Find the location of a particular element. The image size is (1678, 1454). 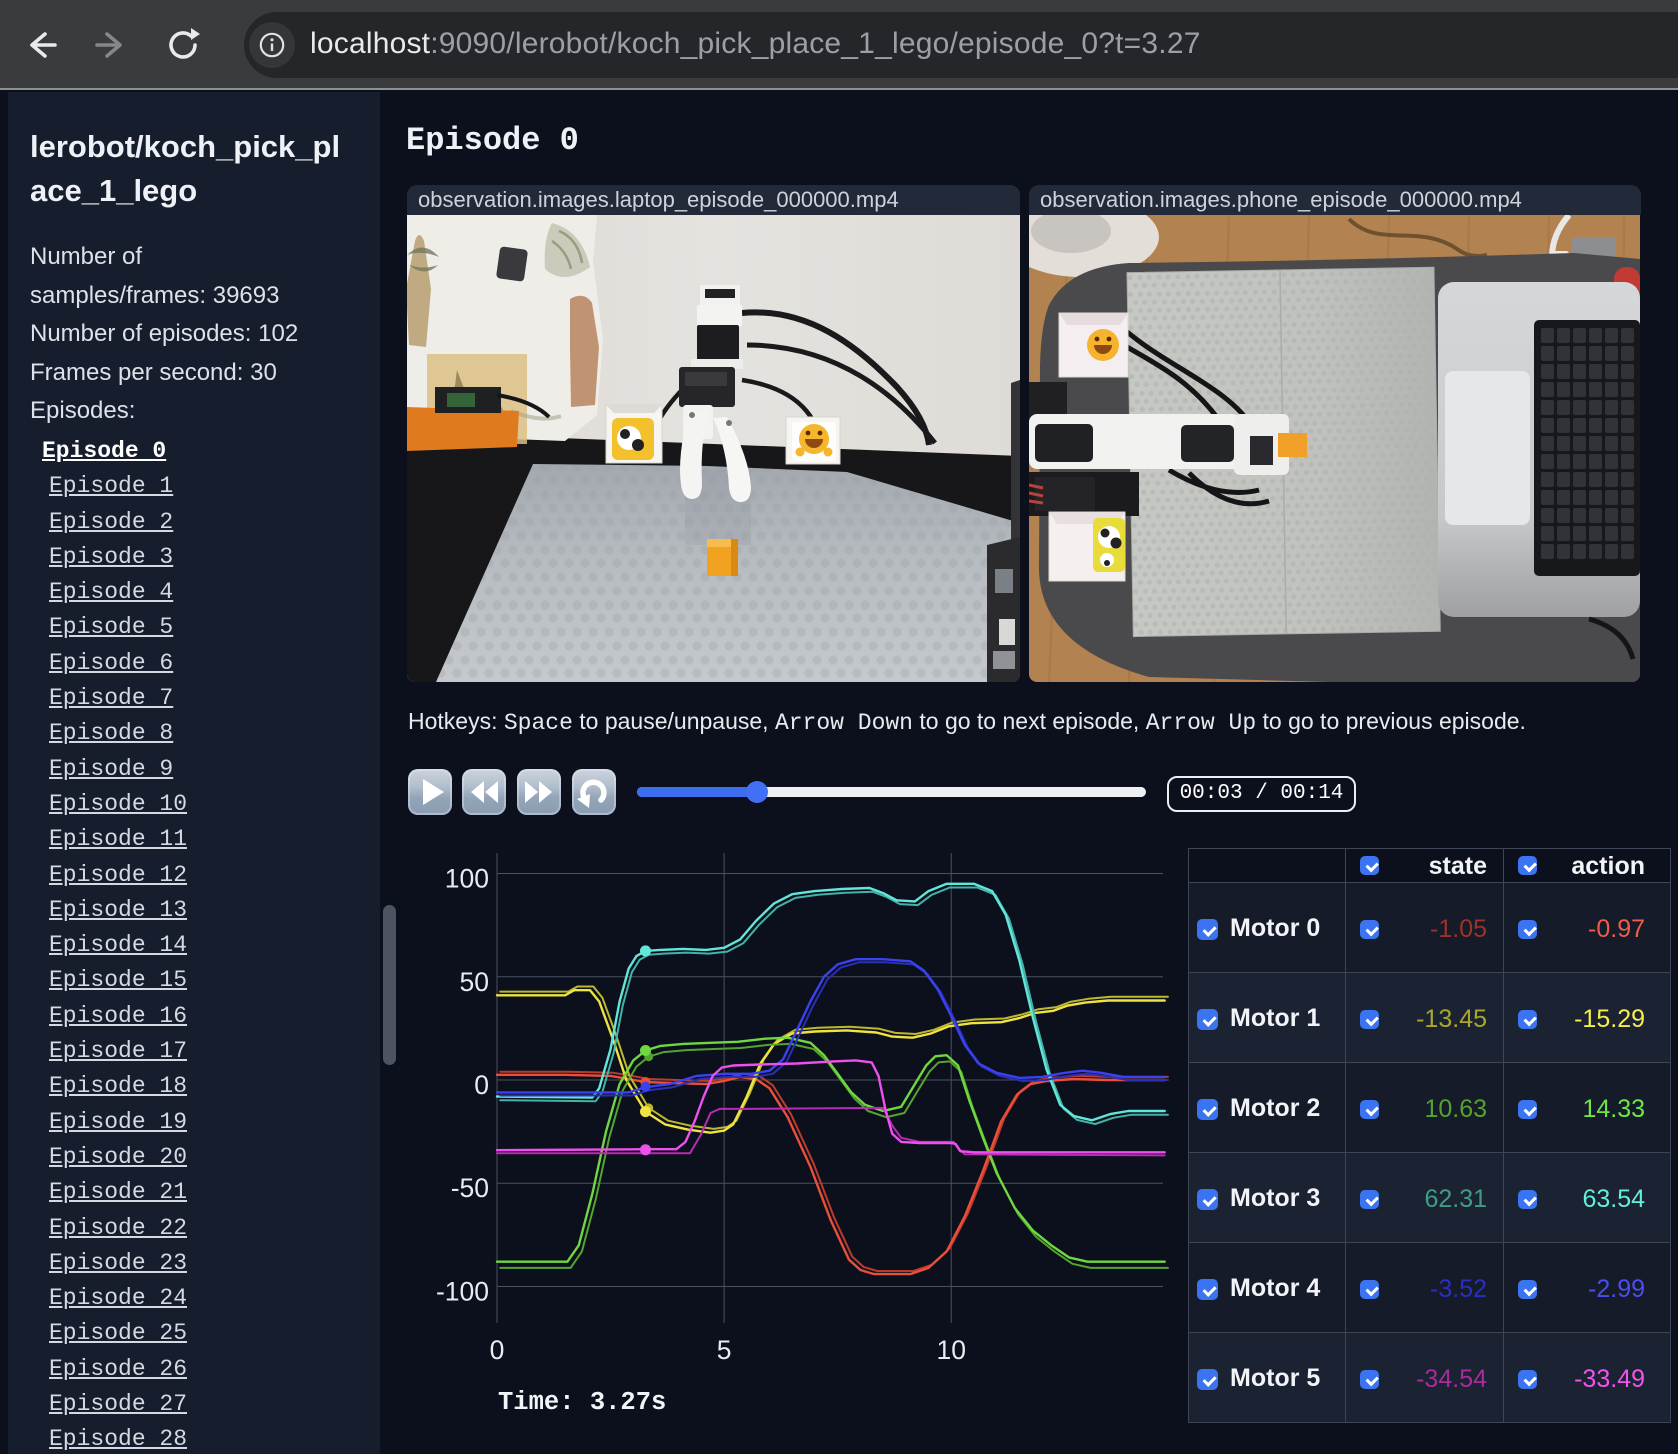

svg-text: 50 is located at coordinates (474, 982).